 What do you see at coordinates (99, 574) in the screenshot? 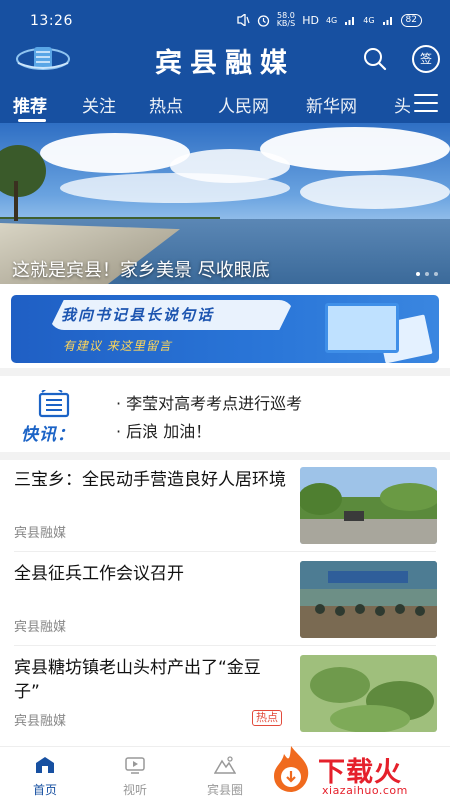
I see `news-title: 全县征兵工作会议召开` at bounding box center [99, 574].